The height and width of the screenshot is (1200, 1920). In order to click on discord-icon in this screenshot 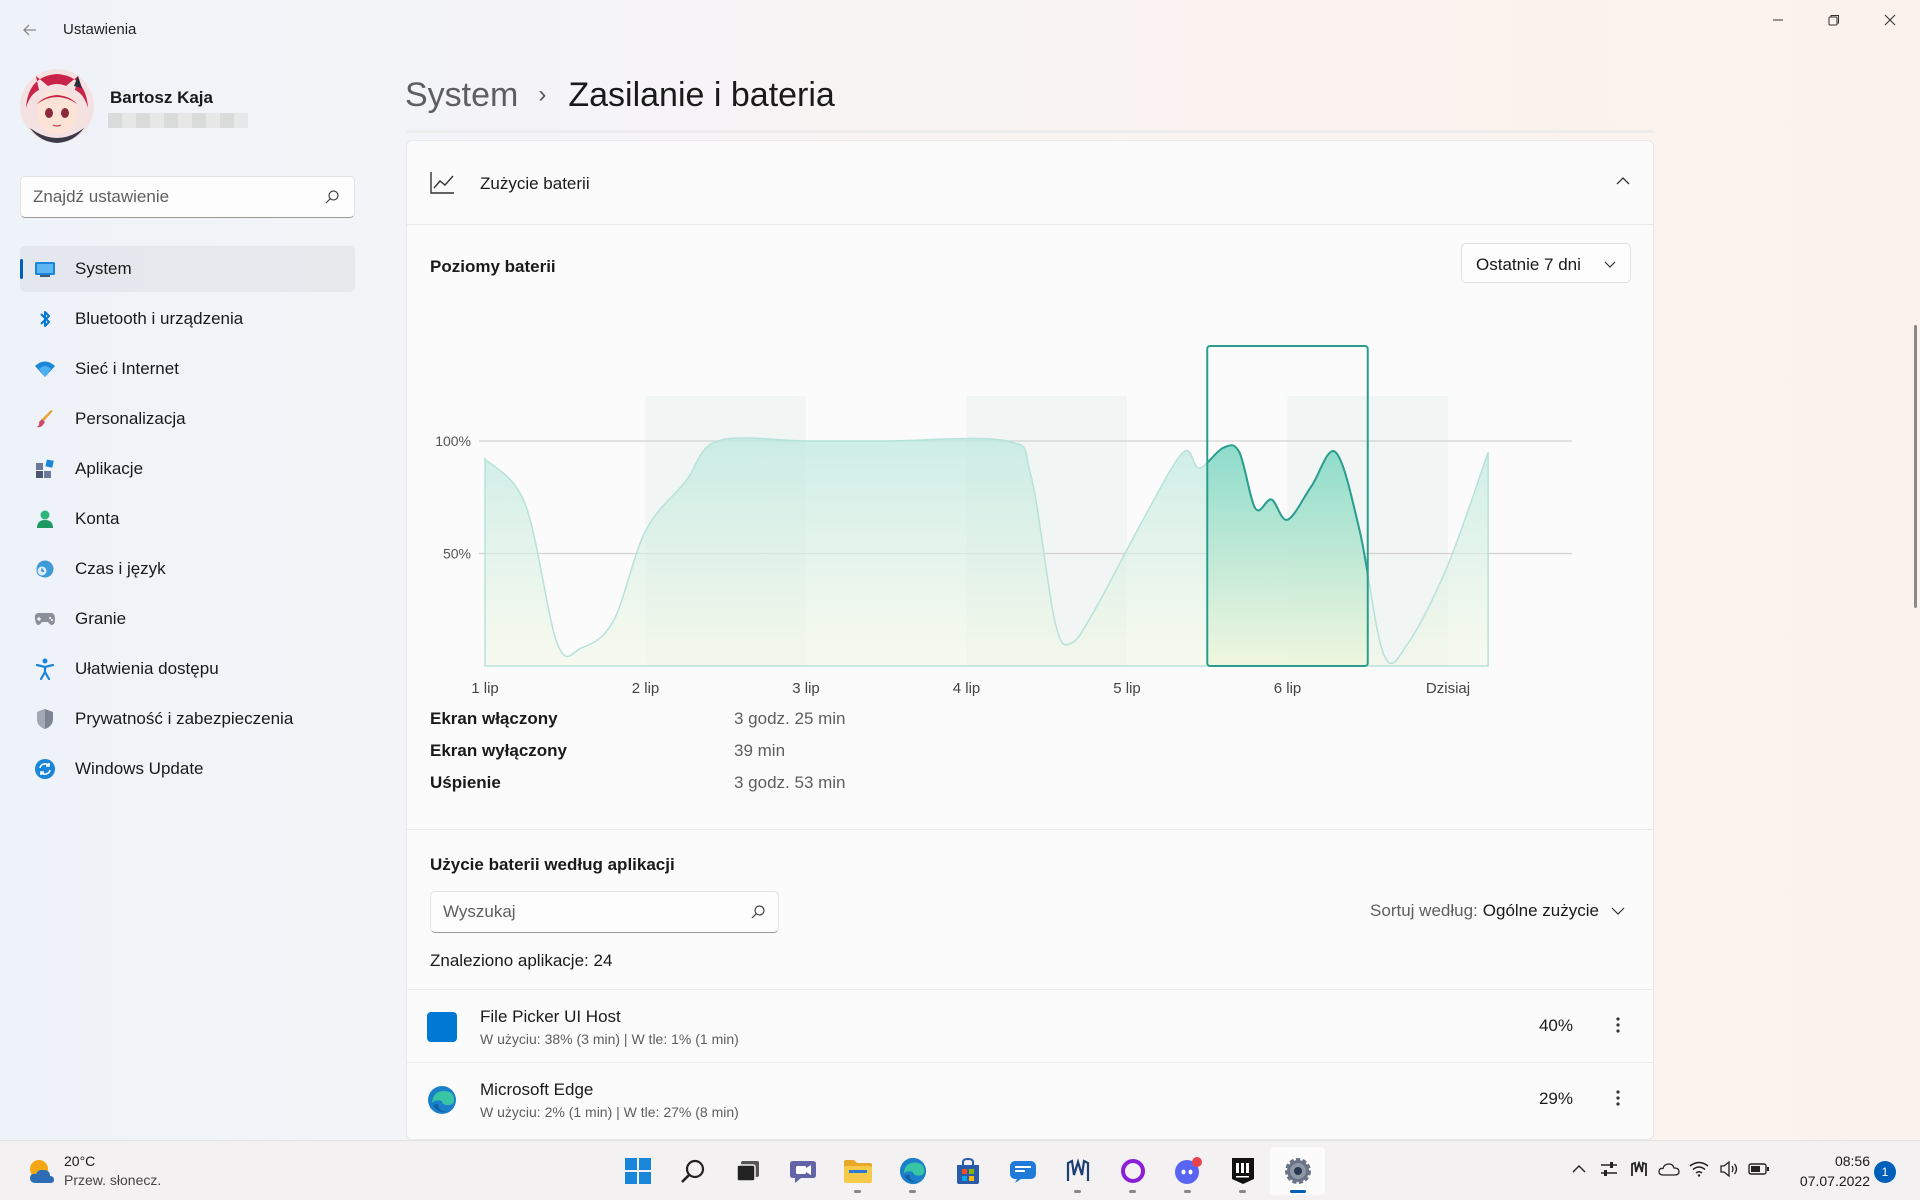, I will do `click(1188, 1170)`.